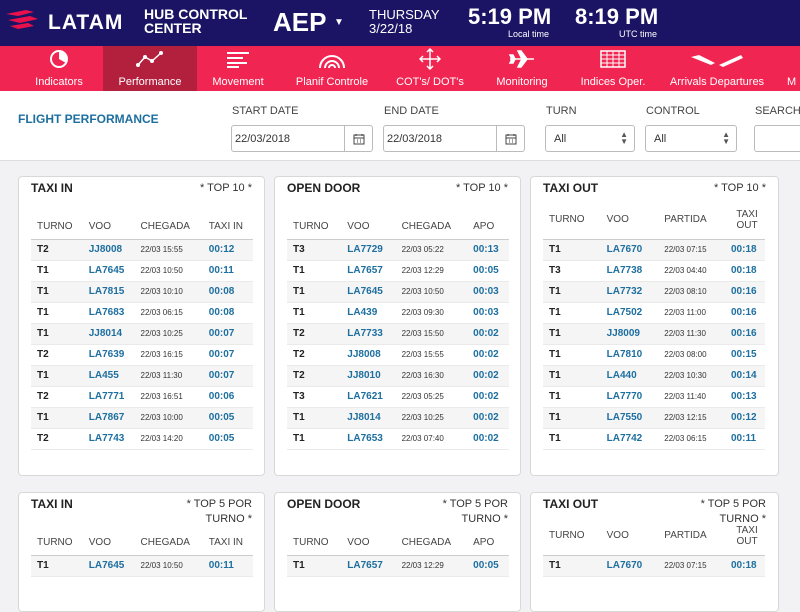 The image size is (800, 612). Describe the element at coordinates (238, 68) in the screenshot. I see `nav-movement: Movement` at that location.